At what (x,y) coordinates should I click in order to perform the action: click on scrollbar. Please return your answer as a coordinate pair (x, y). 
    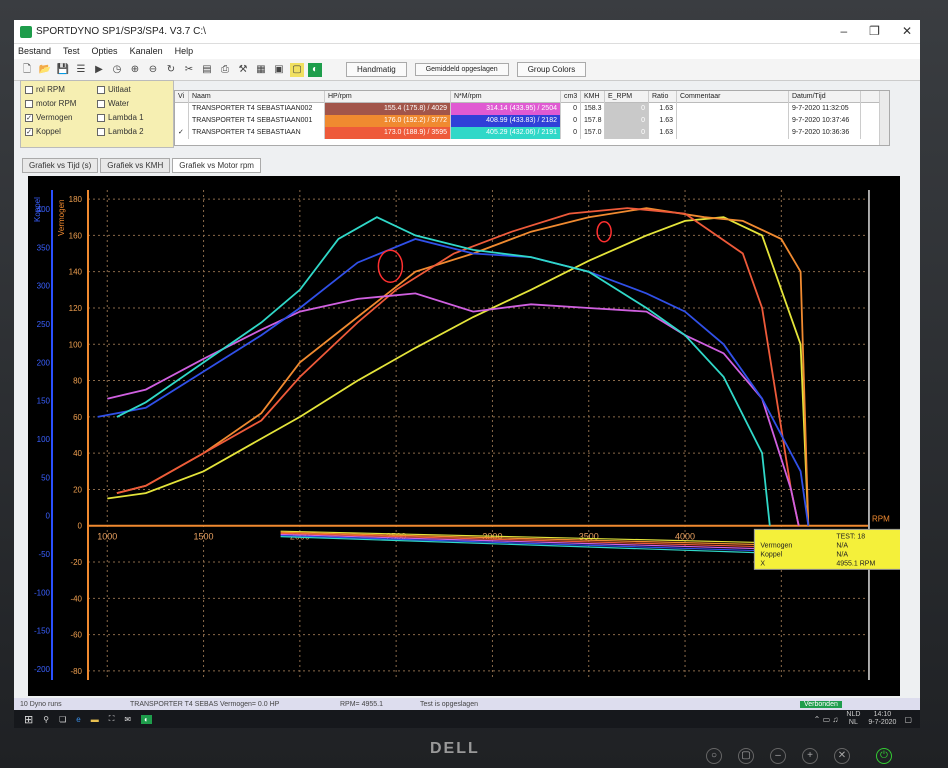
    Looking at the image, I should click on (884, 118).